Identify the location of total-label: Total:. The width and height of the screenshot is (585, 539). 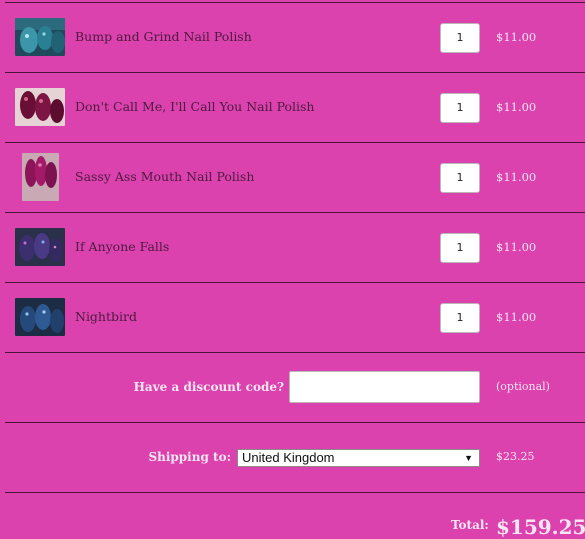
(470, 525).